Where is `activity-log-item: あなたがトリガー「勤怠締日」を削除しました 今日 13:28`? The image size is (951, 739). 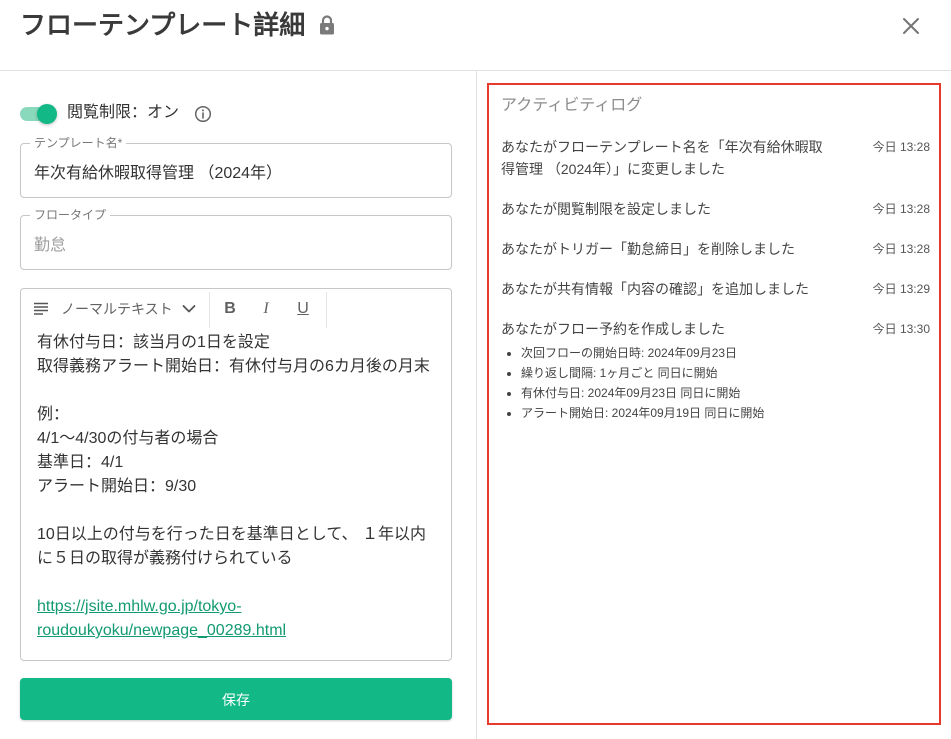 activity-log-item: あなたがトリガー「勤怠締日」を削除しました 今日 13:28 is located at coordinates (715, 249).